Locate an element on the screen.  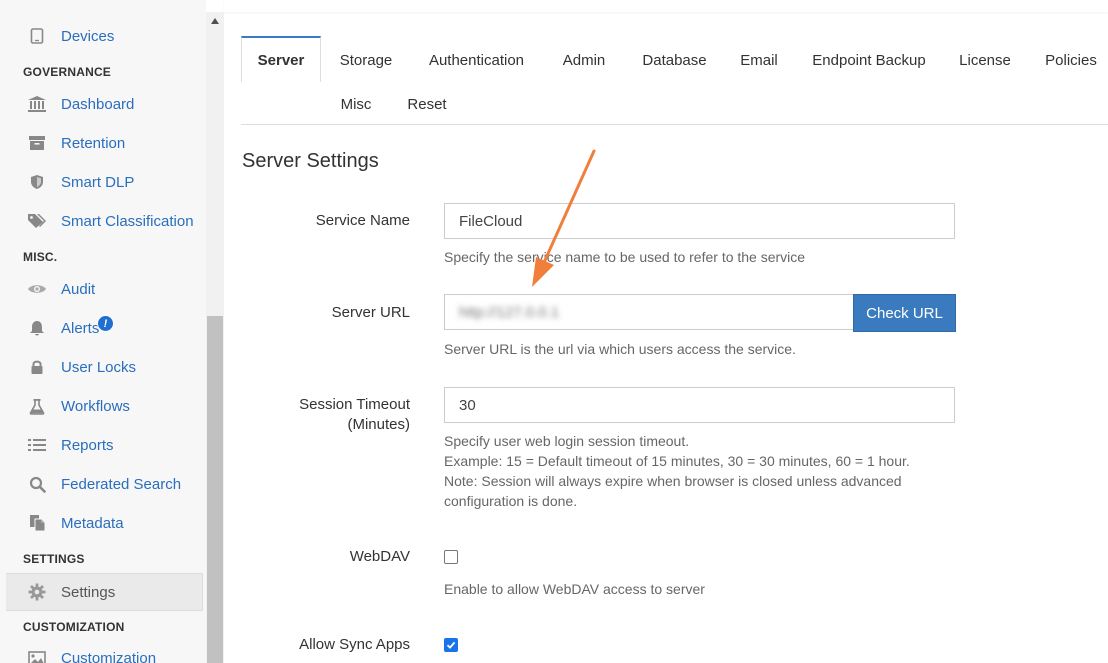
checkmark-icon is located at coordinates (451, 645).